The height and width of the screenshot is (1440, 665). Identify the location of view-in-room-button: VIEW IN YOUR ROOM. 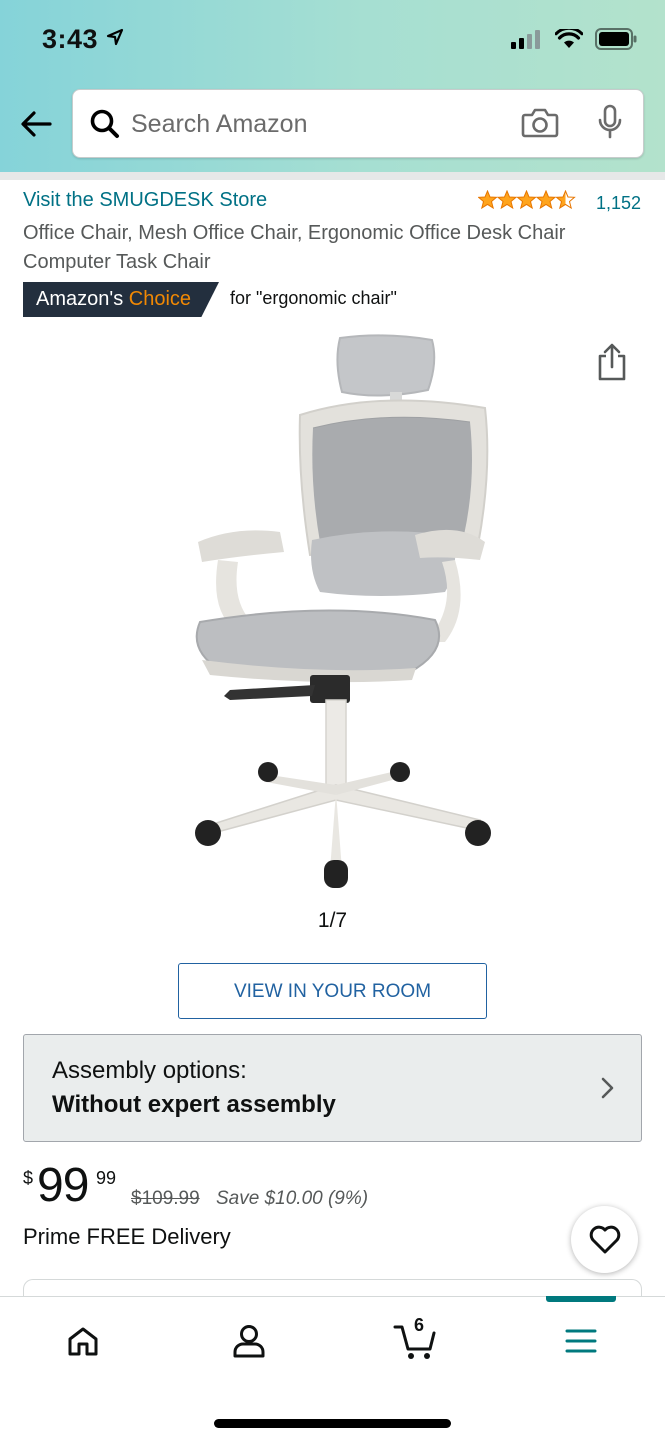
(332, 991).